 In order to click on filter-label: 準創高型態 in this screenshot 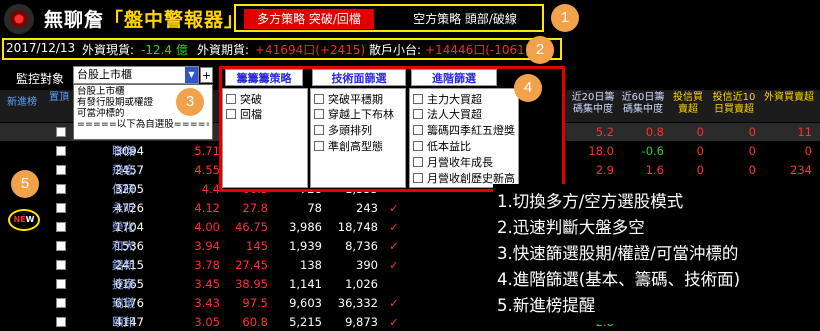, I will do `click(355, 146)`.